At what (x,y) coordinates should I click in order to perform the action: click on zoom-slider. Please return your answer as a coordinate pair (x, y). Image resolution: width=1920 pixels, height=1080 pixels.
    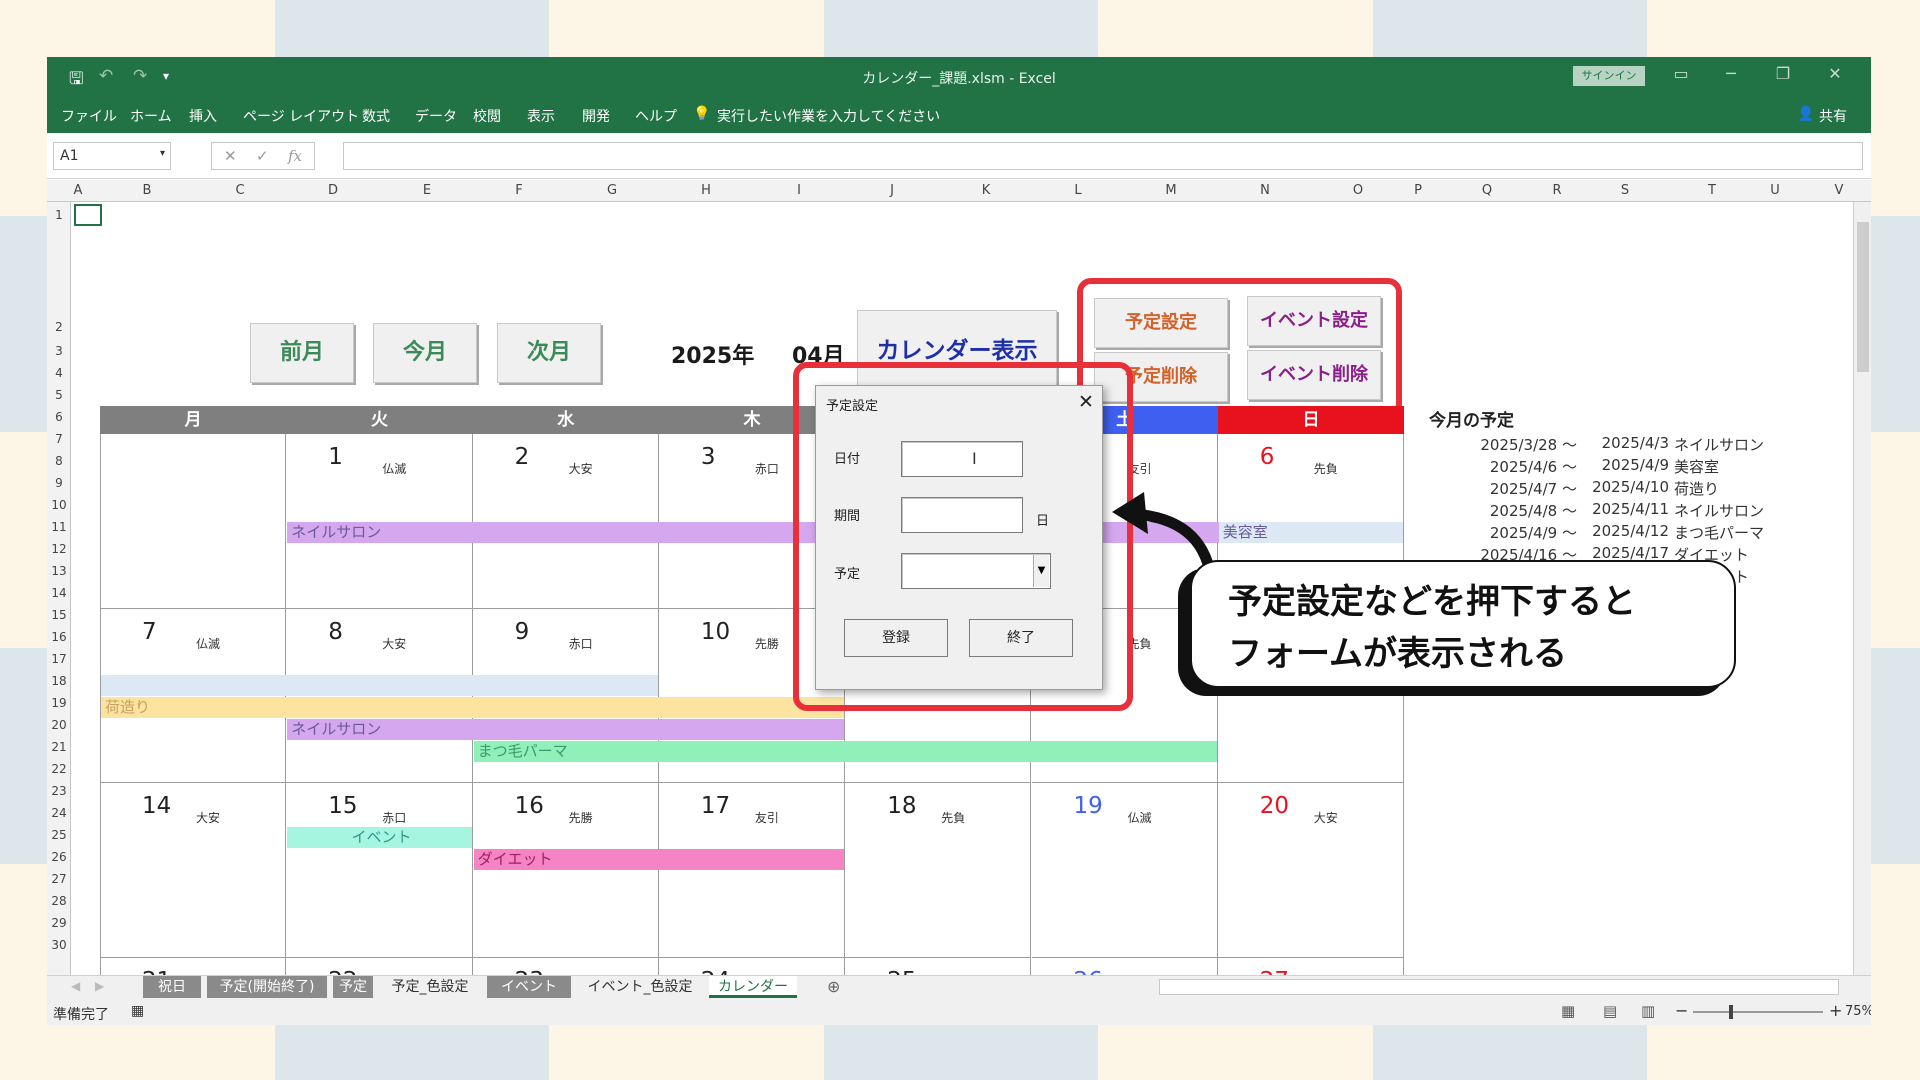
    Looking at the image, I should click on (1758, 1012).